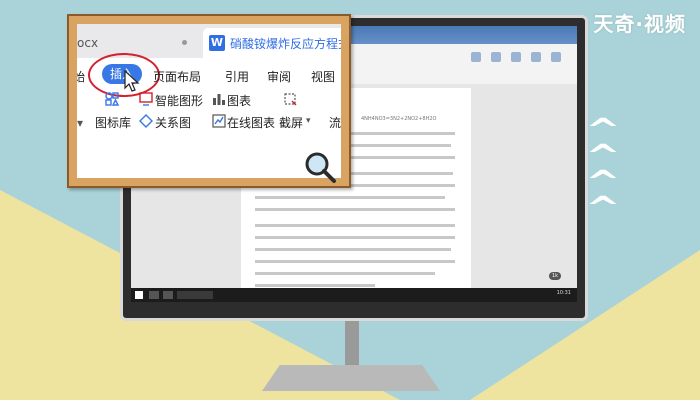 The width and height of the screenshot is (700, 400). Describe the element at coordinates (184, 42) in the screenshot. I see `tab-close-dot-icon` at that location.